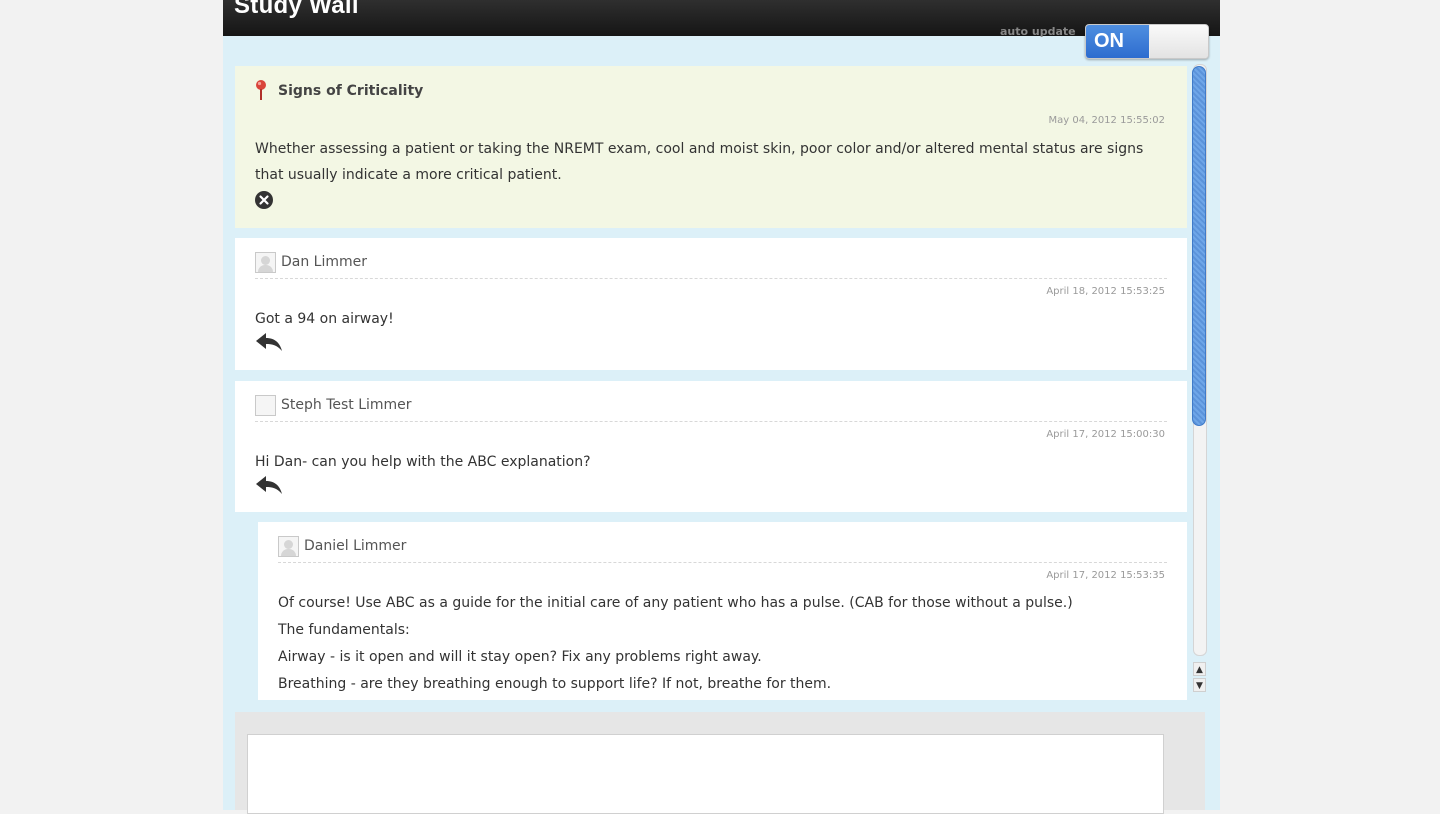 This screenshot has height=814, width=1440. What do you see at coordinates (1199, 246) in the screenshot?
I see `scrollbar-thumb` at bounding box center [1199, 246].